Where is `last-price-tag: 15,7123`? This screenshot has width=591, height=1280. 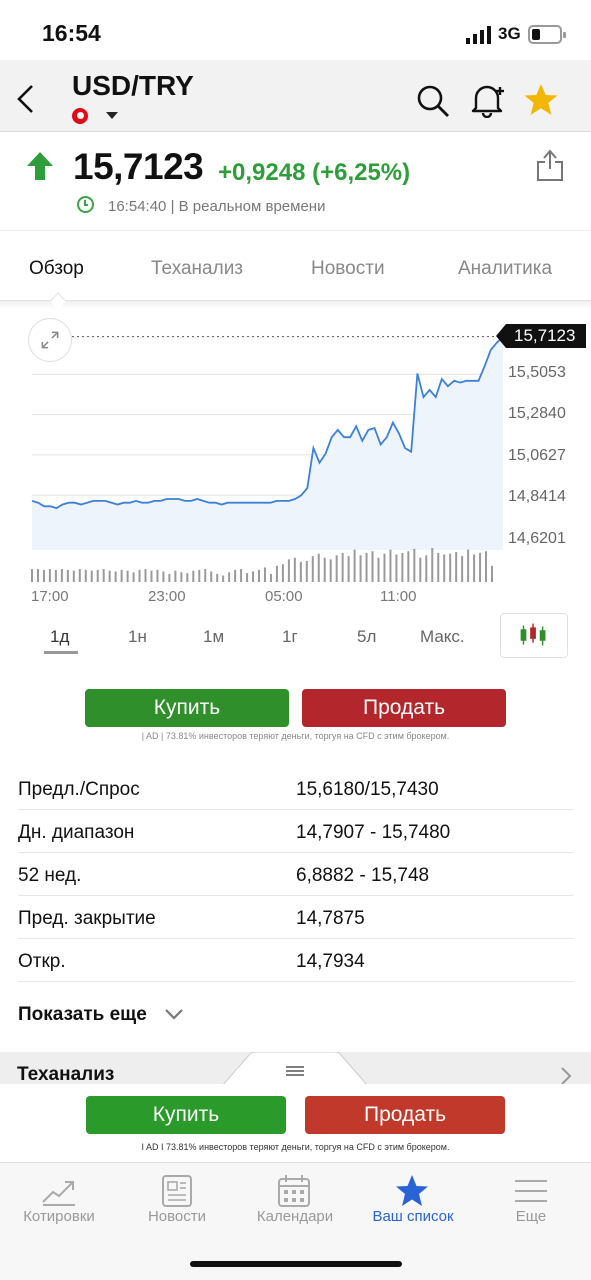 last-price-tag: 15,7123 is located at coordinates (541, 336).